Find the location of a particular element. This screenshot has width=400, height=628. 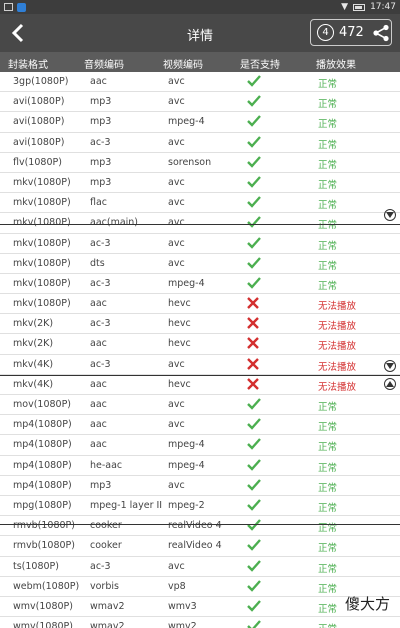

wifi-icon: ▼ is located at coordinates (345, 7).